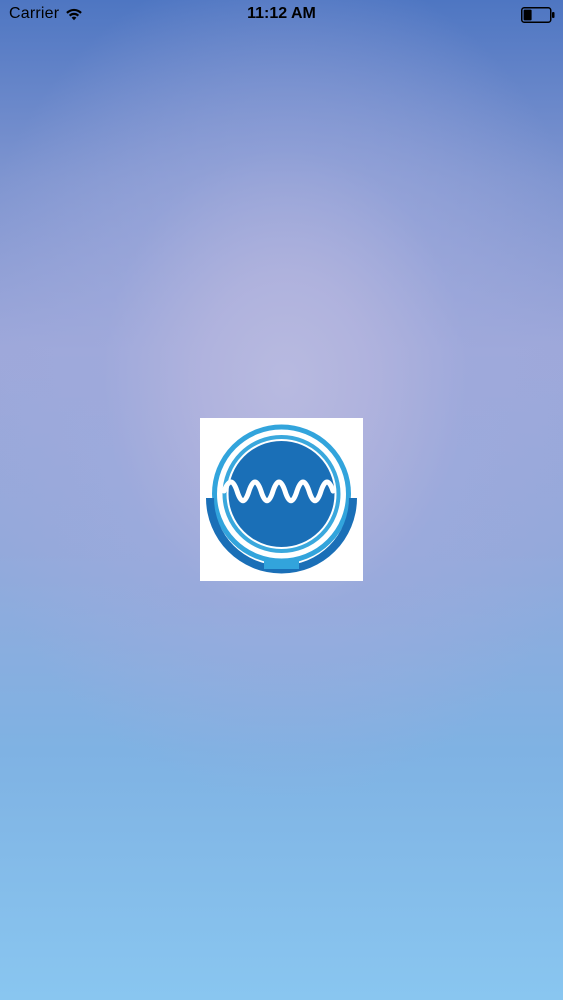 The image size is (563, 1000). I want to click on app-logo, so click(281, 499).